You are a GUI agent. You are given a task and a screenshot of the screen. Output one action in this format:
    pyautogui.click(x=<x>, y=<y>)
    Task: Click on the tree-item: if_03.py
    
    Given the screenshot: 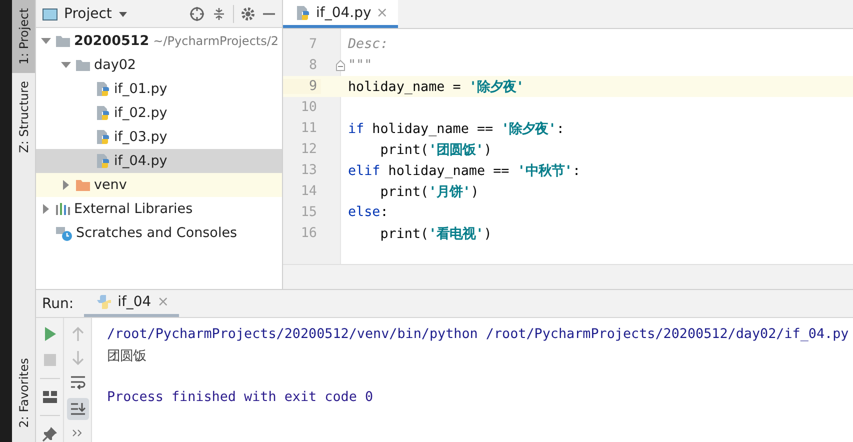 What is the action you would take?
    pyautogui.click(x=159, y=137)
    